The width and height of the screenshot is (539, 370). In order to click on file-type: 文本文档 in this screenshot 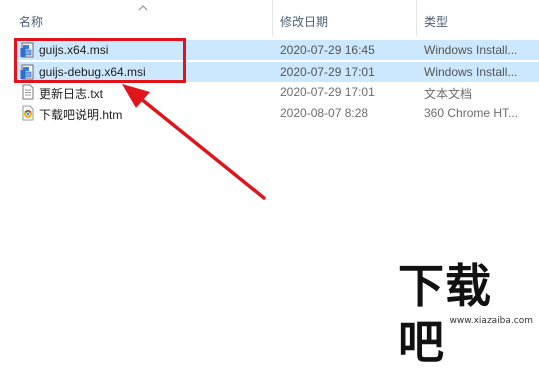, I will do `click(448, 94)`.